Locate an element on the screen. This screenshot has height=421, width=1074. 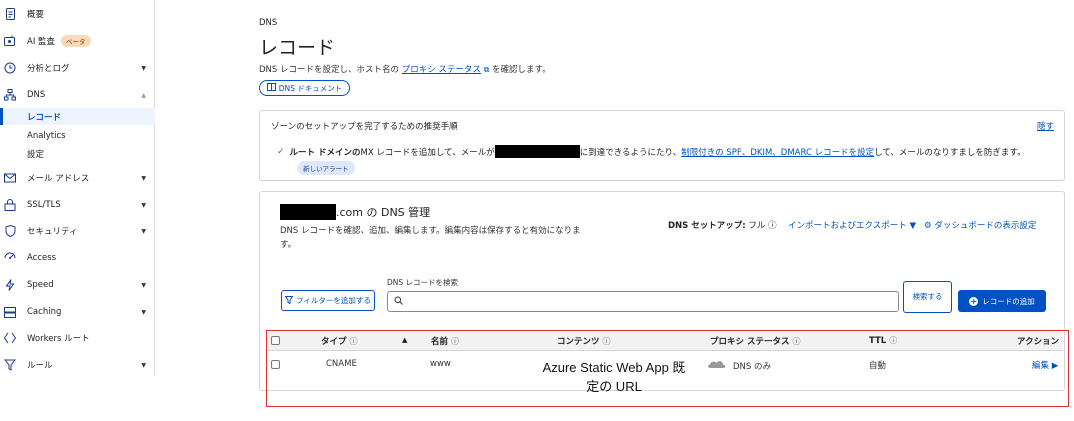
lightning-icon is located at coordinates (10, 285).